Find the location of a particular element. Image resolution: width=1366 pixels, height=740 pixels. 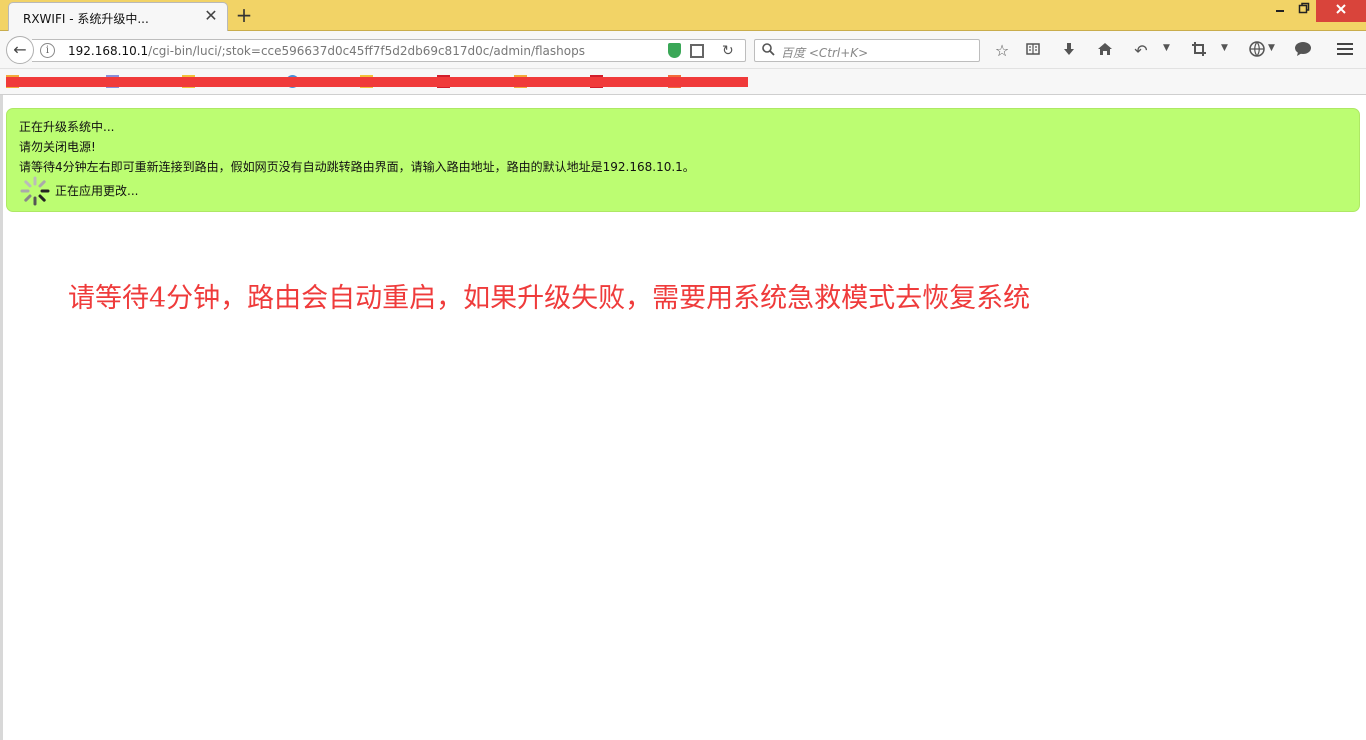

home-icon is located at coordinates (1105, 51).